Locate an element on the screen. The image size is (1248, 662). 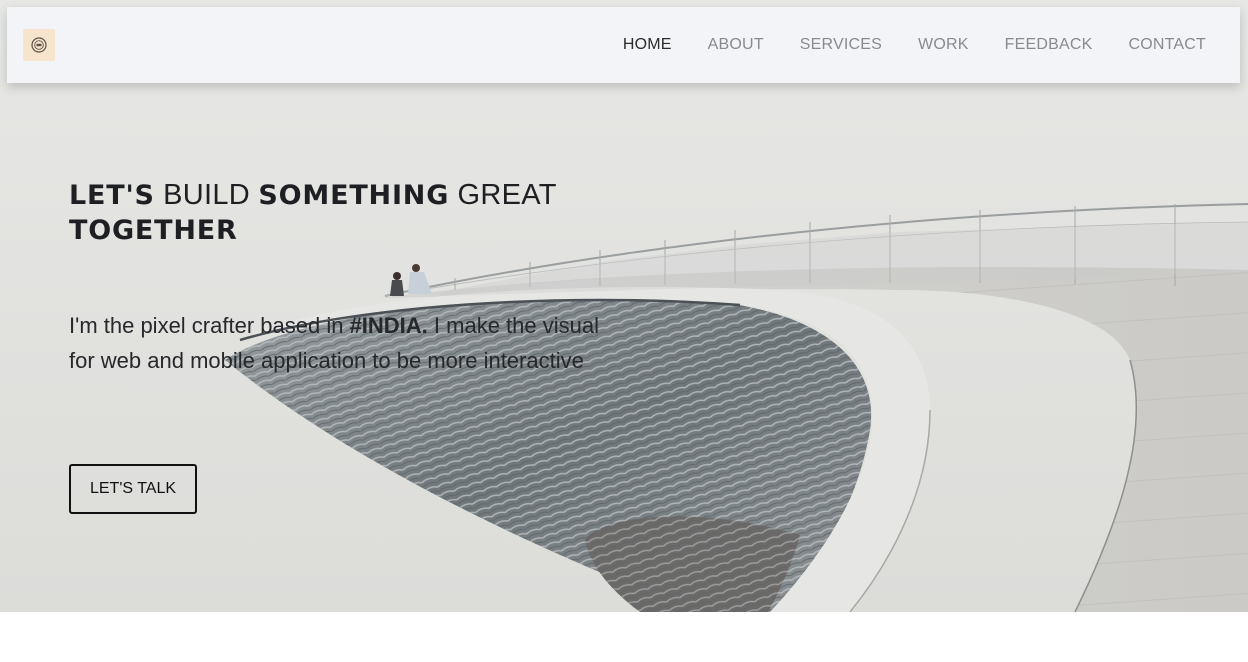
headline-word: TOGETHER is located at coordinates (153, 230).